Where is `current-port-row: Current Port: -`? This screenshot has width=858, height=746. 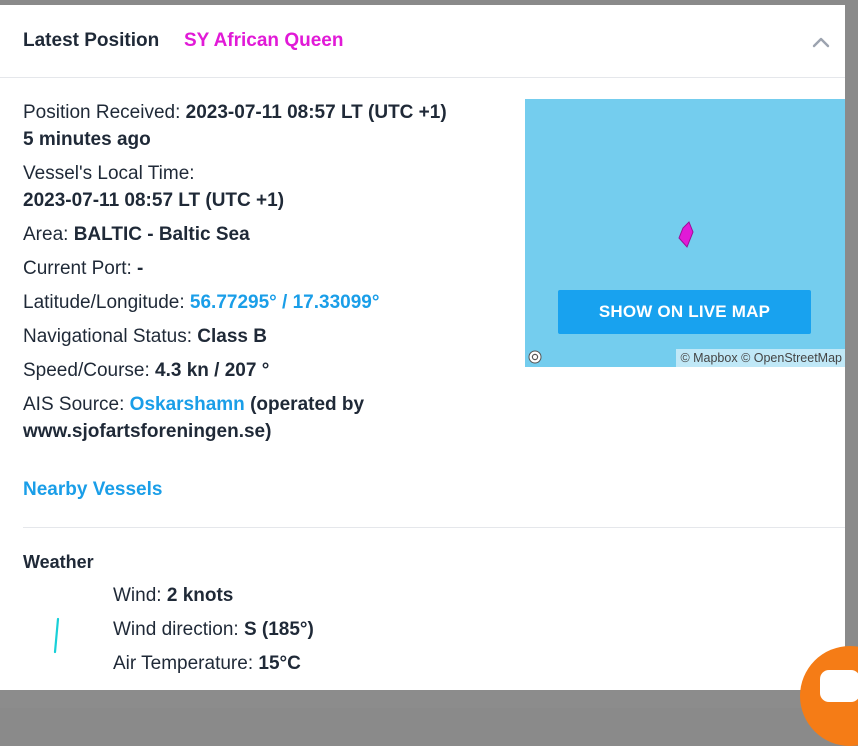 current-port-row: Current Port: - is located at coordinates (83, 268).